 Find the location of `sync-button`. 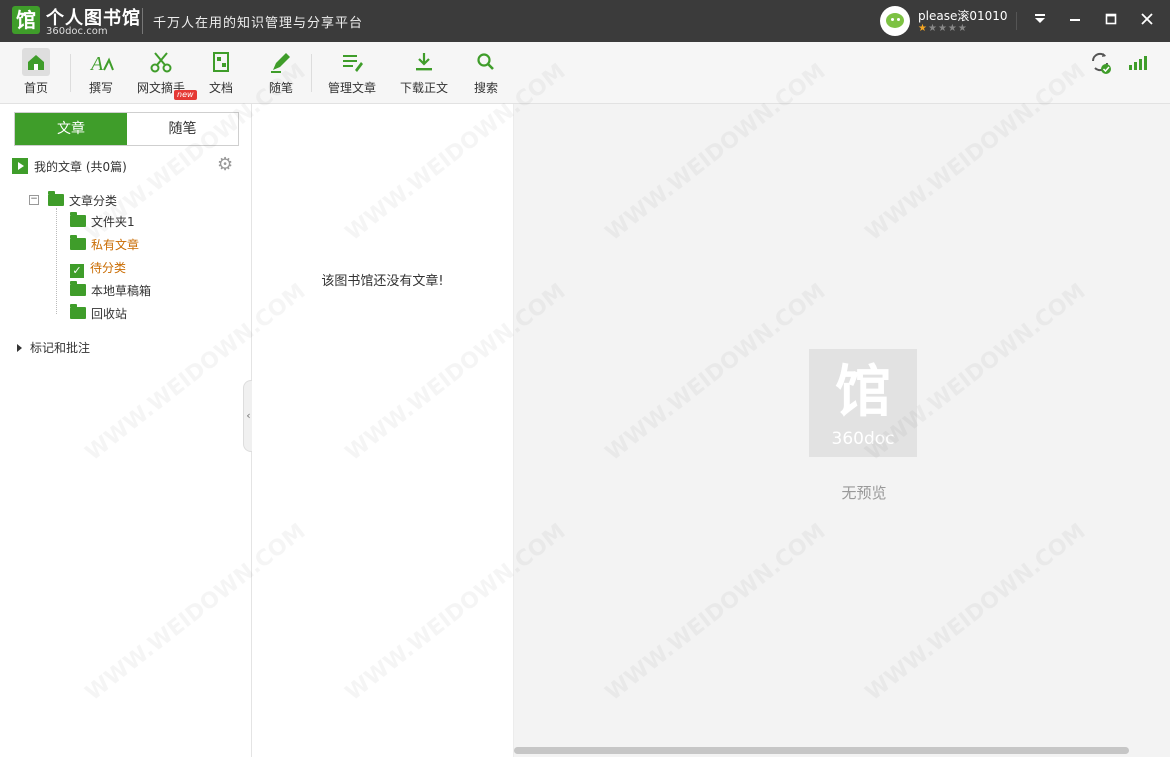

sync-button is located at coordinates (1100, 62).